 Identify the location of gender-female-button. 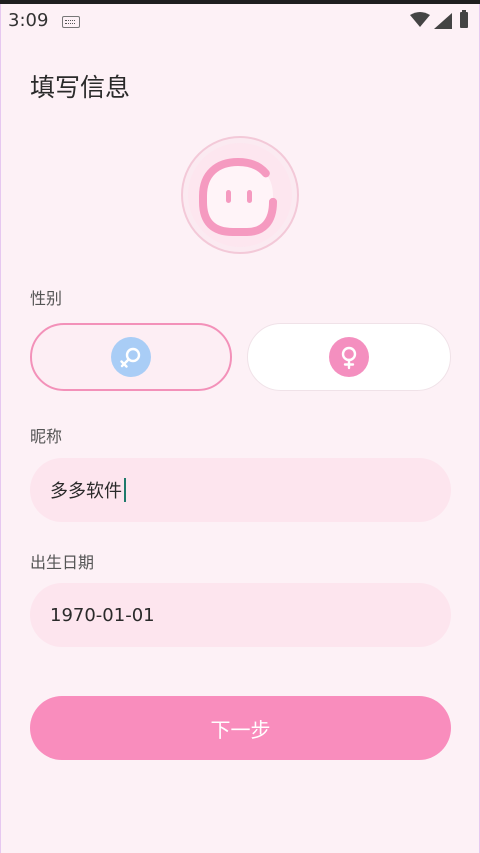
(349, 357).